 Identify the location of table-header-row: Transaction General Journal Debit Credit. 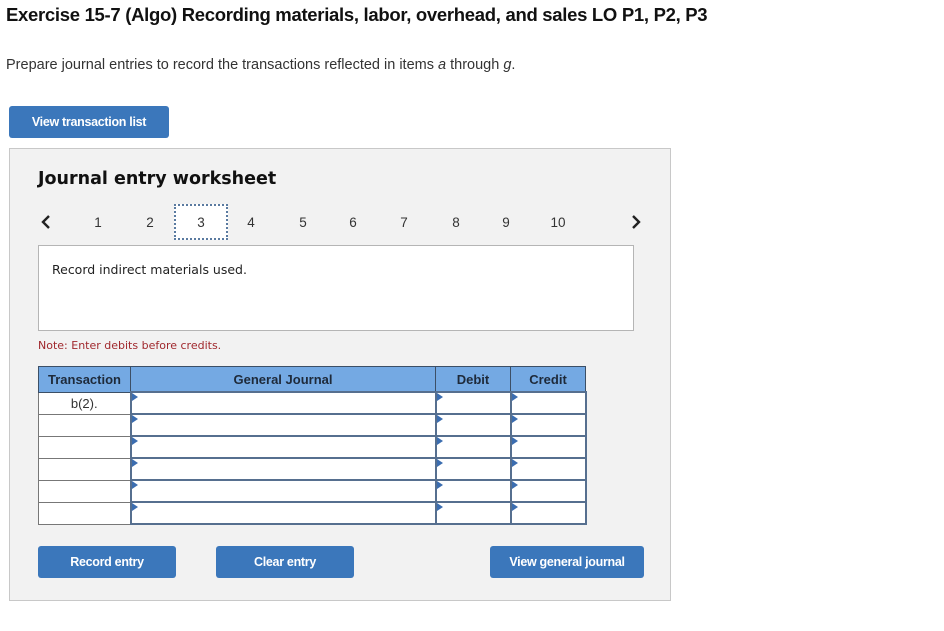
(312, 379).